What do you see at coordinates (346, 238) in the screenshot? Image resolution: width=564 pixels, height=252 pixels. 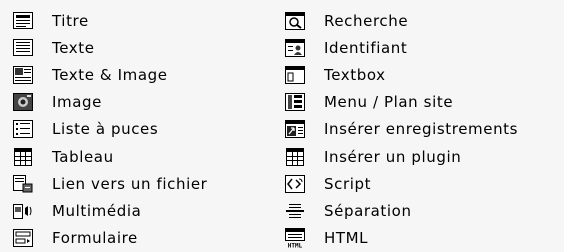 I see `item-label: HTML` at bounding box center [346, 238].